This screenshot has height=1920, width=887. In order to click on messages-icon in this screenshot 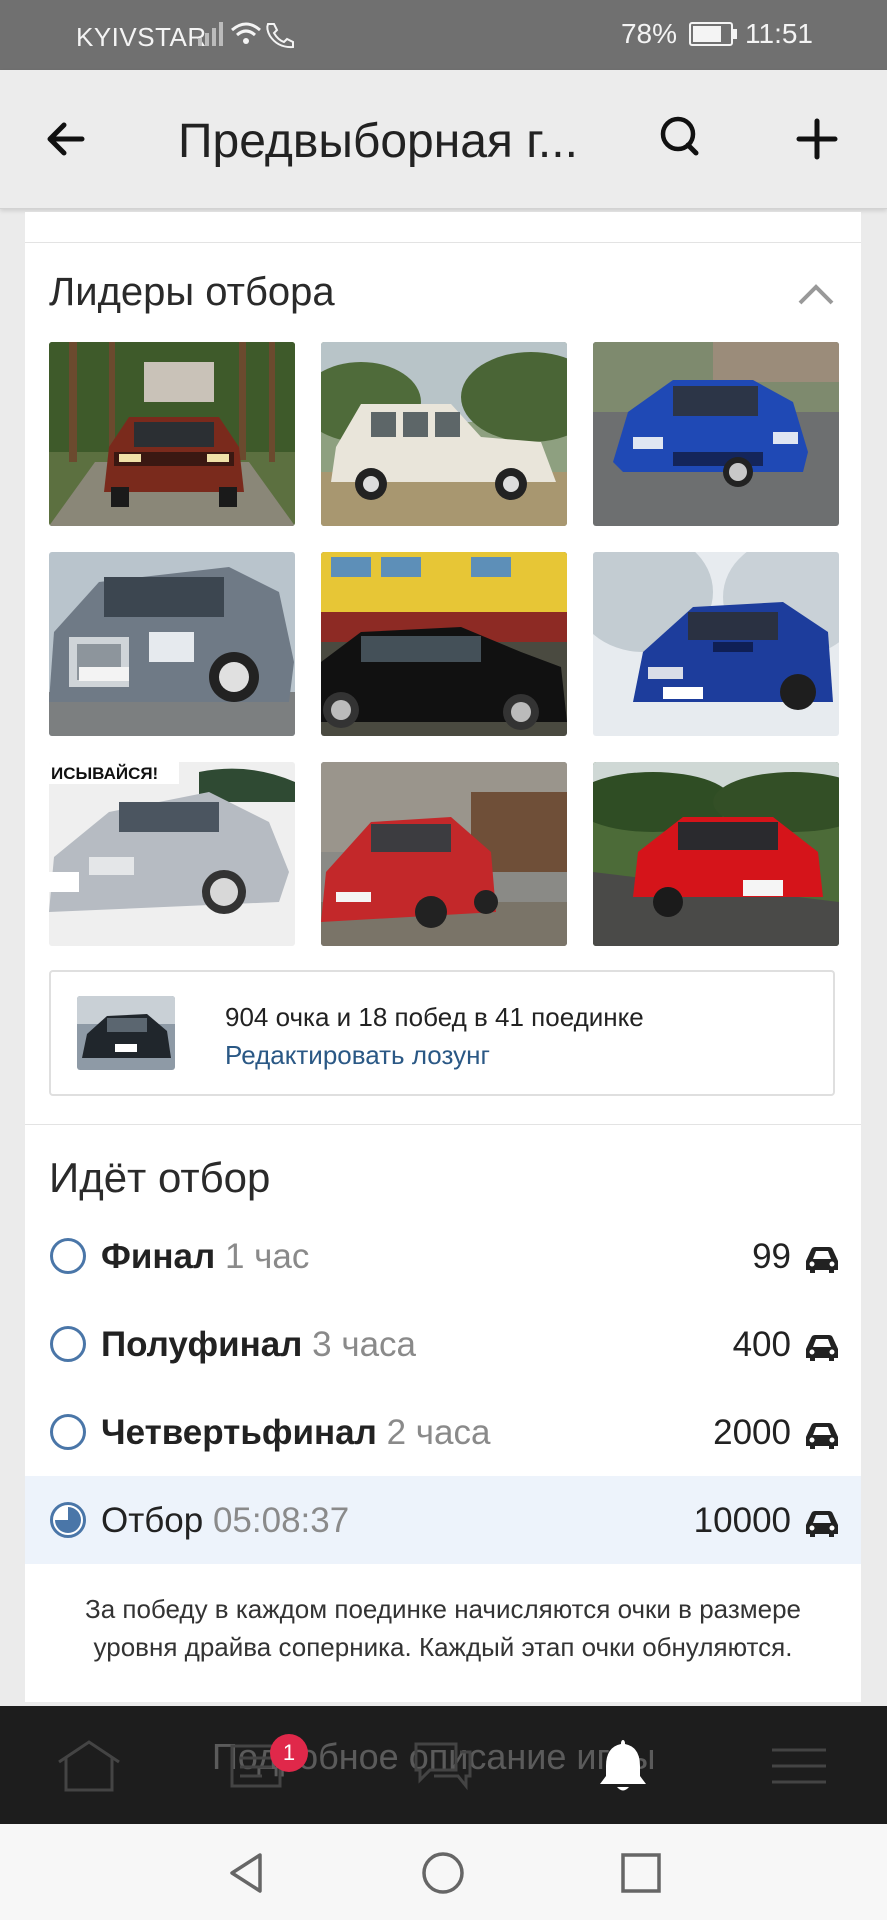, I will do `click(443, 1766)`.